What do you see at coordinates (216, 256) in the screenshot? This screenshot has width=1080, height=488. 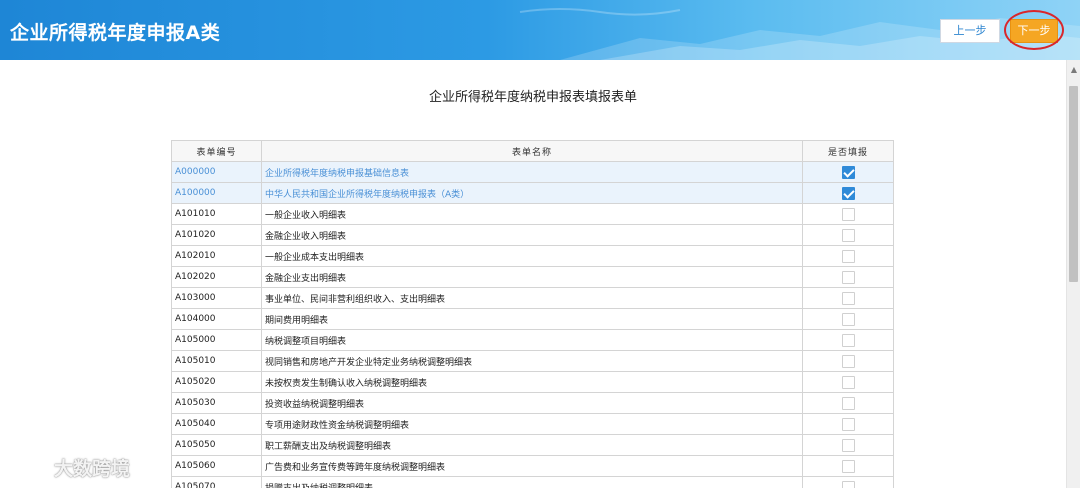 I see `form-code-cell: A102010` at bounding box center [216, 256].